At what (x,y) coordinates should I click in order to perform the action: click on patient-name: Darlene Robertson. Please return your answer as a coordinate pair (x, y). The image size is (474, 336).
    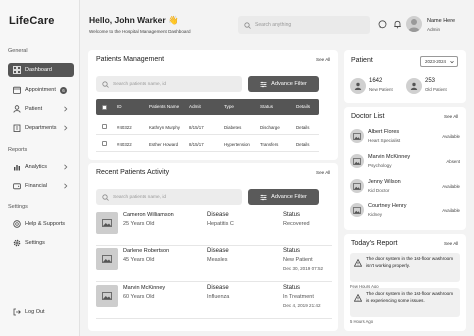
    Looking at the image, I should click on (146, 251).